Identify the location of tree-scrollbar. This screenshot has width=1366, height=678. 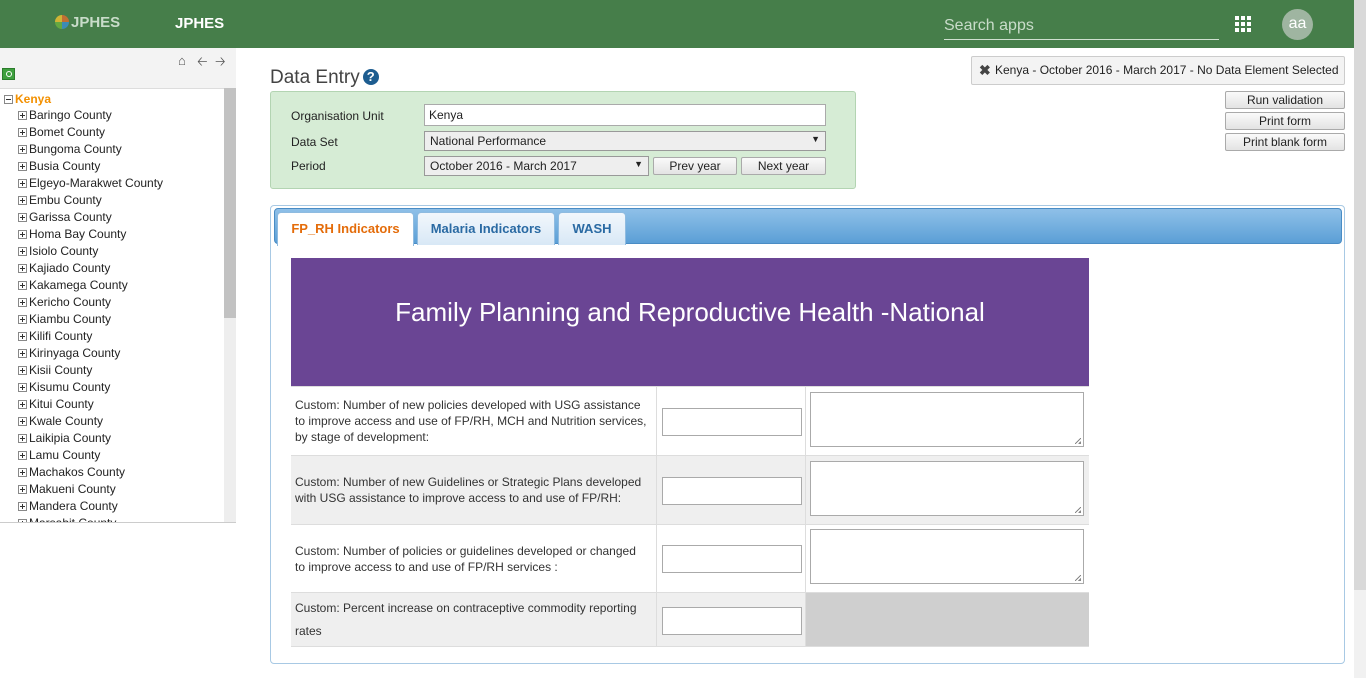
(230, 305).